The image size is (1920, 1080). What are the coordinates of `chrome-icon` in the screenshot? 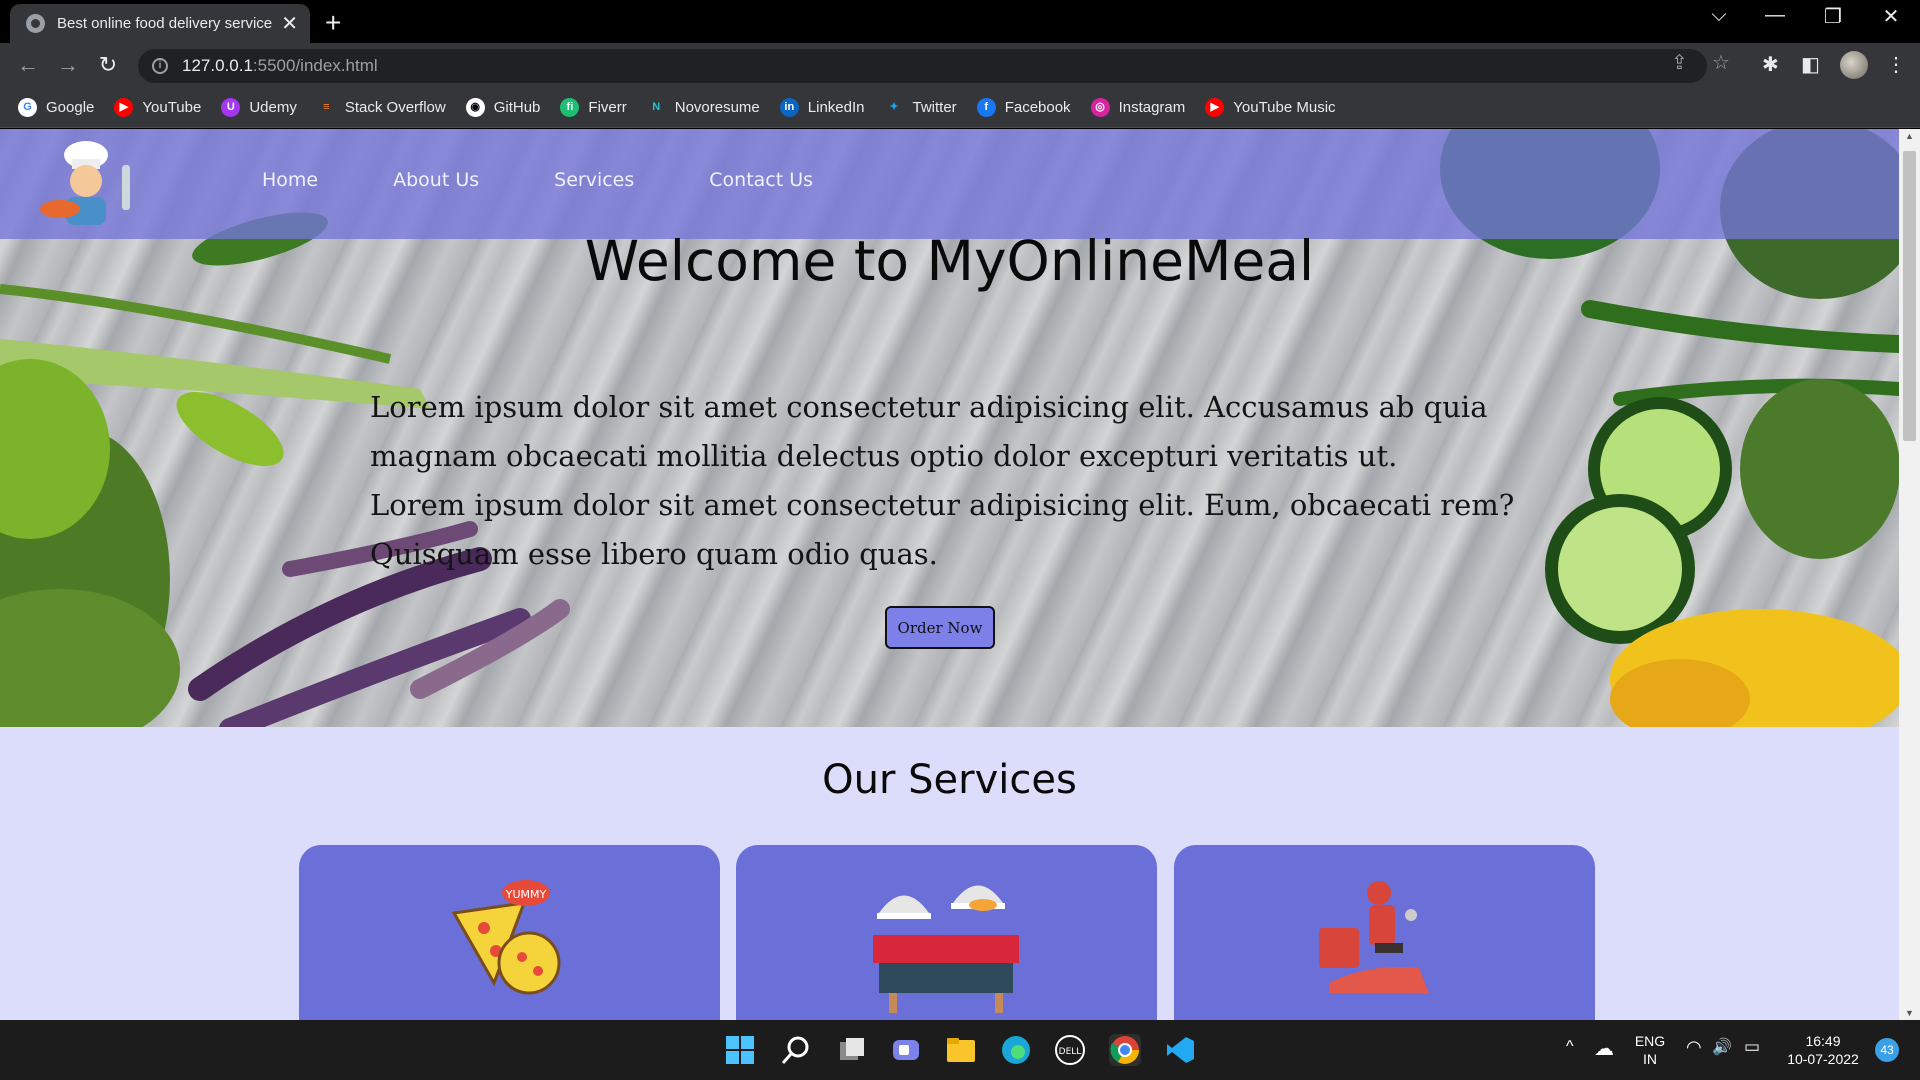 It's located at (1125, 1050).